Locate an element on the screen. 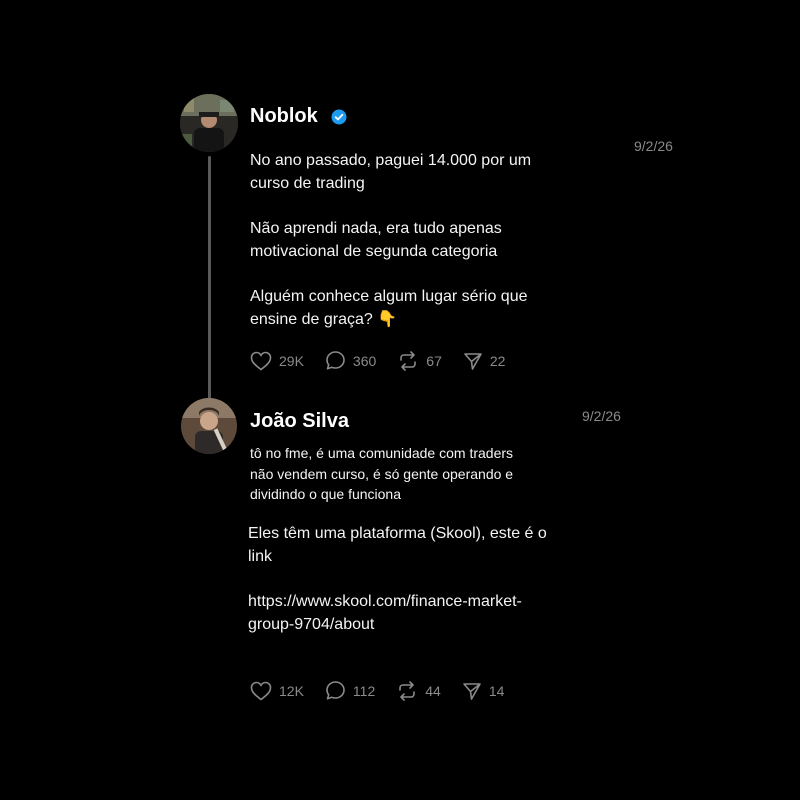  like-button: 29K is located at coordinates (277, 361).